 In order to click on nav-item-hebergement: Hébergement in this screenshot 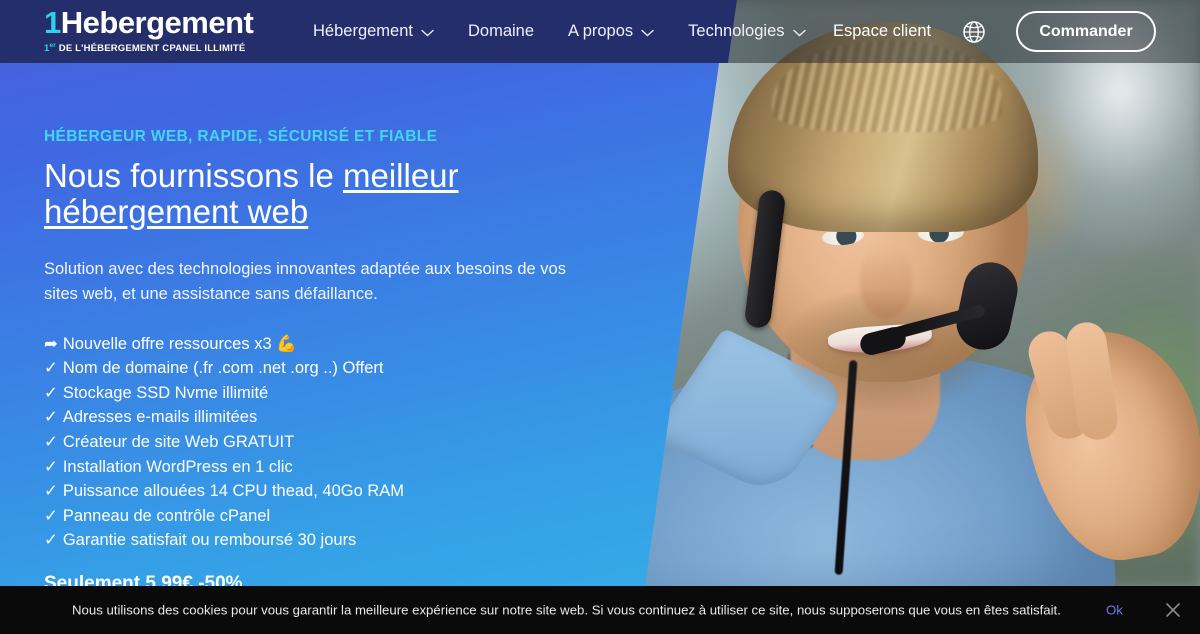, I will do `click(373, 31)`.